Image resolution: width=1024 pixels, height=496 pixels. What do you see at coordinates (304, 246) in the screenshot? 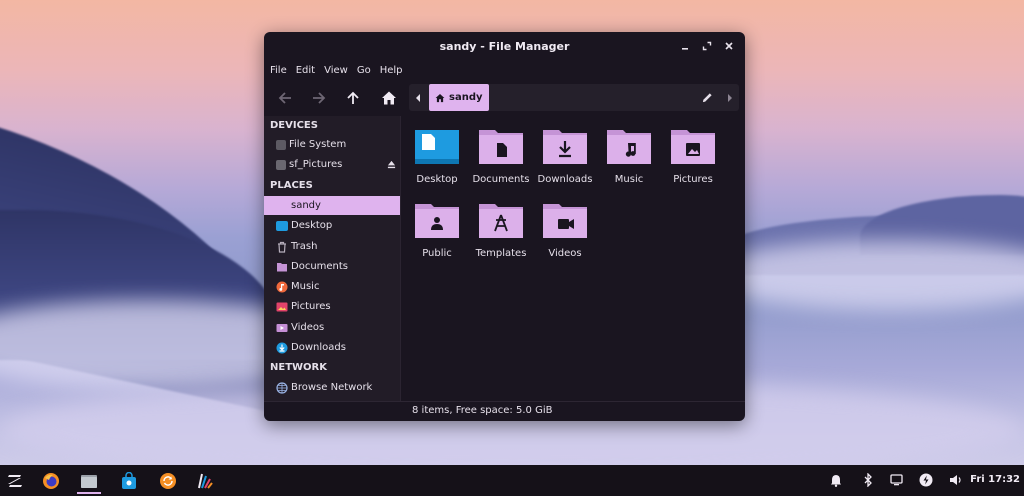
I see `sidebar-item-label: Trash` at bounding box center [304, 246].